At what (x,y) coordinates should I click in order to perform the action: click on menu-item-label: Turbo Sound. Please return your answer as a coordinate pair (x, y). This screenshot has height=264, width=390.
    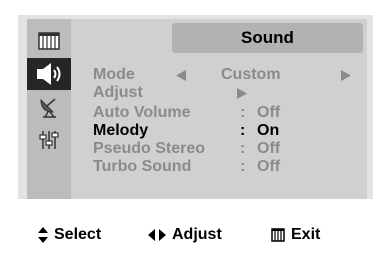
    Looking at the image, I should click on (142, 166).